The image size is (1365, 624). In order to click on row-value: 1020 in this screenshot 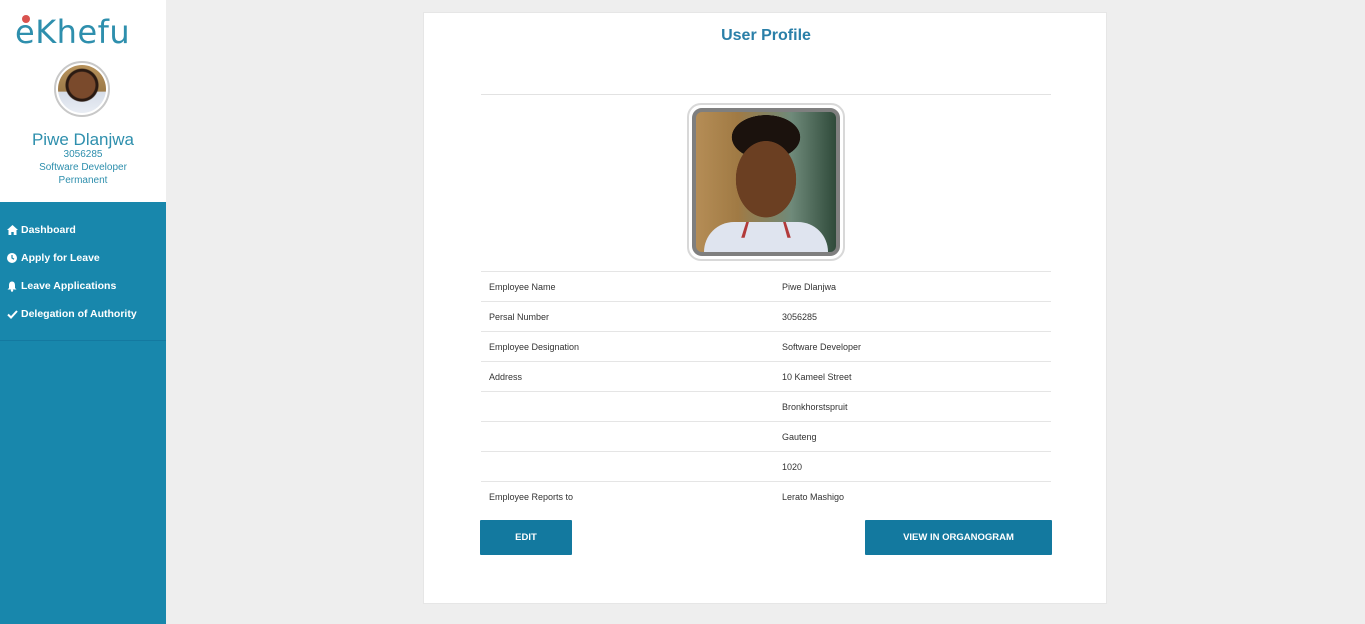, I will do `click(792, 466)`.